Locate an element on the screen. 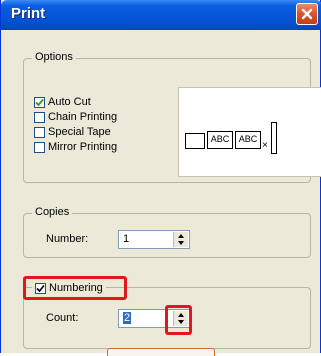 This screenshot has width=321, height=356. auto-cut-checkbox: Auto Cut is located at coordinates (62, 102).